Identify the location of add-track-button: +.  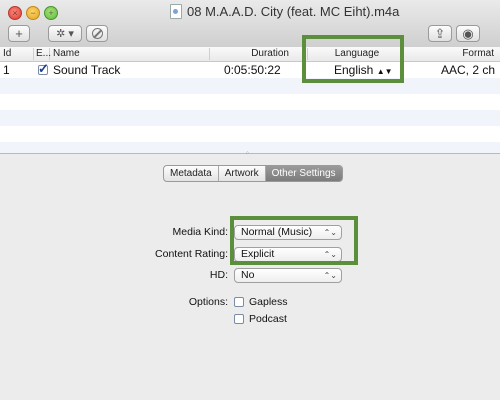
(19, 33).